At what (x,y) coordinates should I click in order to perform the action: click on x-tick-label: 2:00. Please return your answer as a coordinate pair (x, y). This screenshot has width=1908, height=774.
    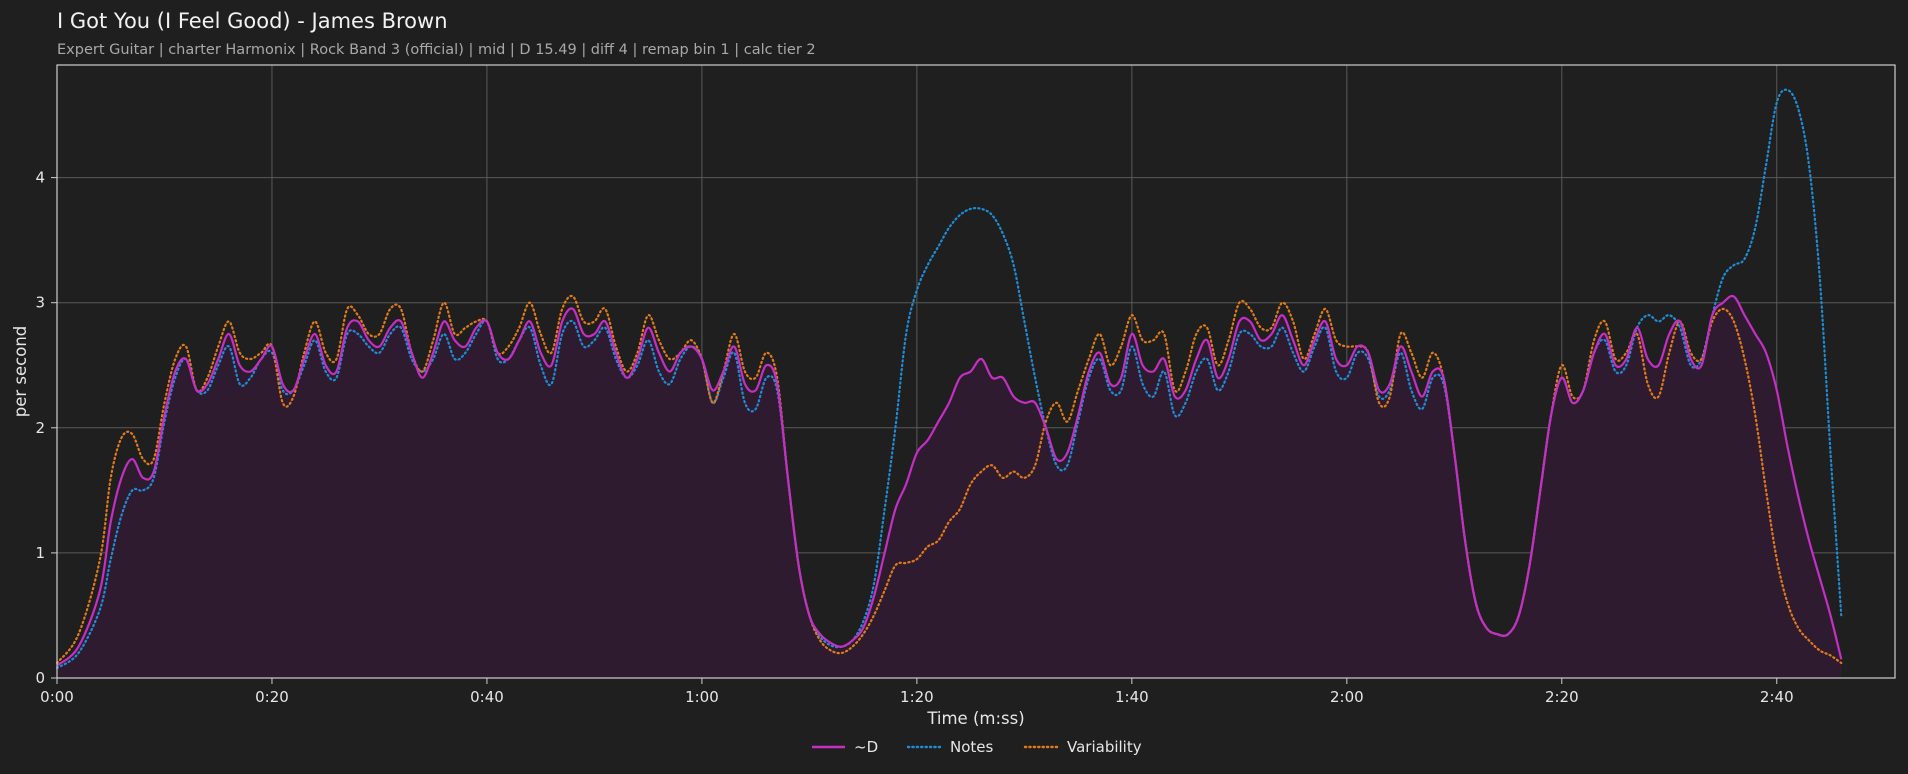
    Looking at the image, I should click on (1347, 697).